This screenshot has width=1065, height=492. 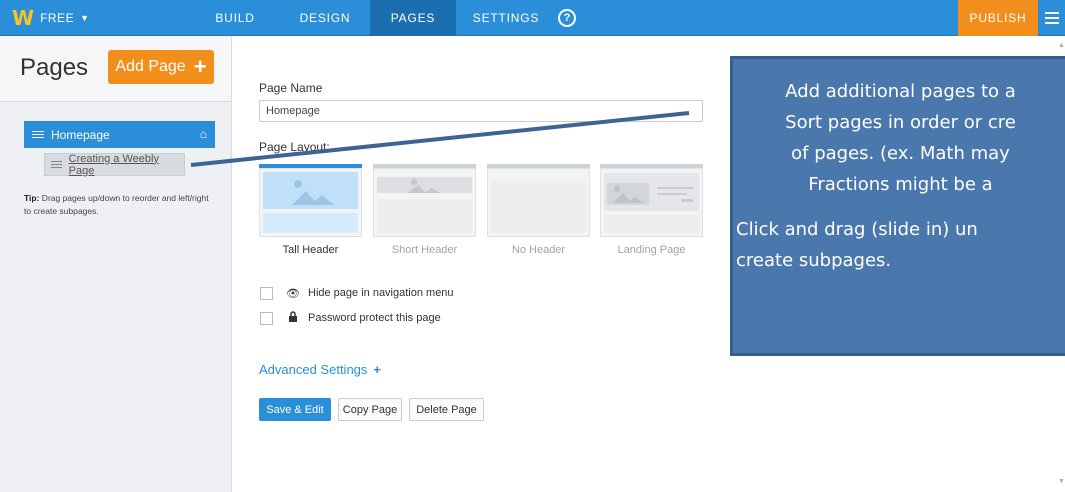 I want to click on callout-pointer-line, so click(x=440, y=139).